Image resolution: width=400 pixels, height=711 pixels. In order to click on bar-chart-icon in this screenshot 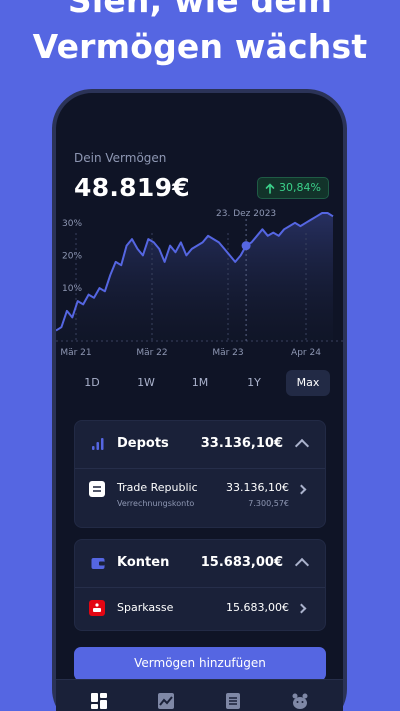, I will do `click(98, 444)`.